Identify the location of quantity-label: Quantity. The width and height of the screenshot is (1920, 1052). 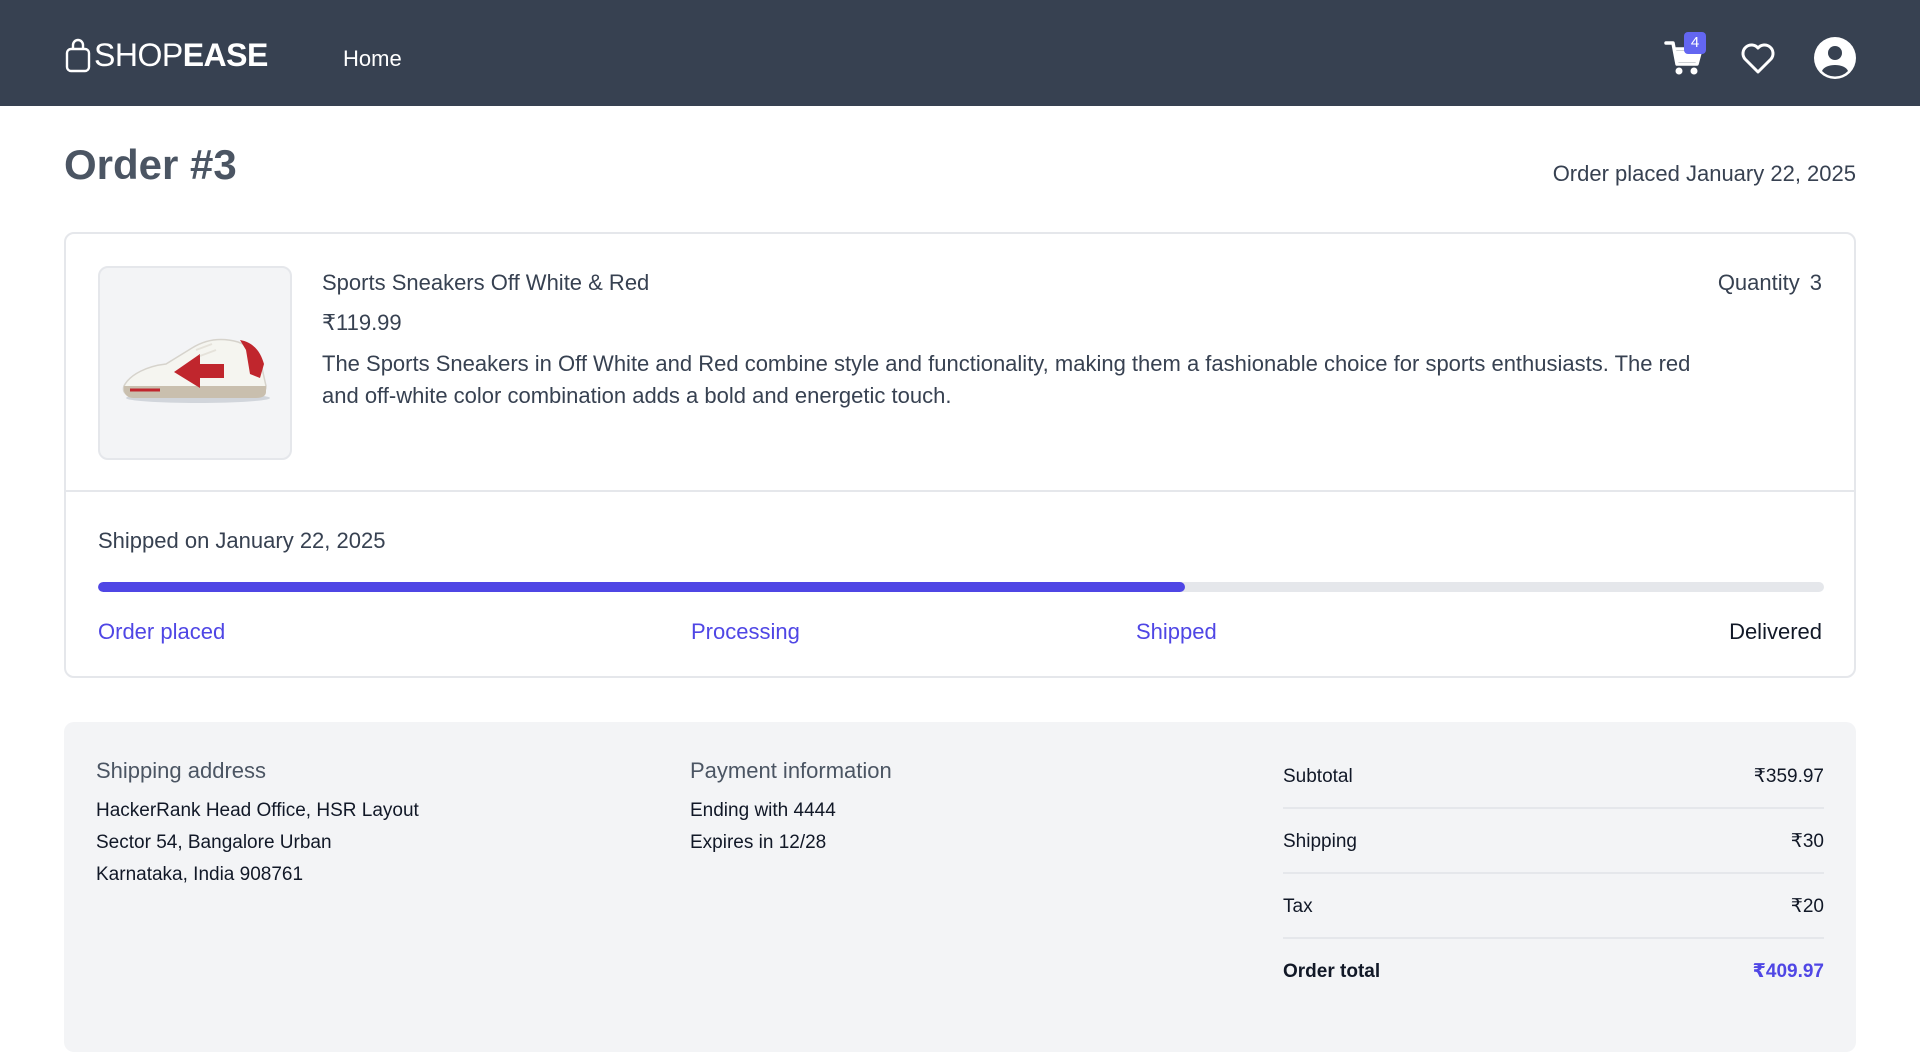
(1758, 282).